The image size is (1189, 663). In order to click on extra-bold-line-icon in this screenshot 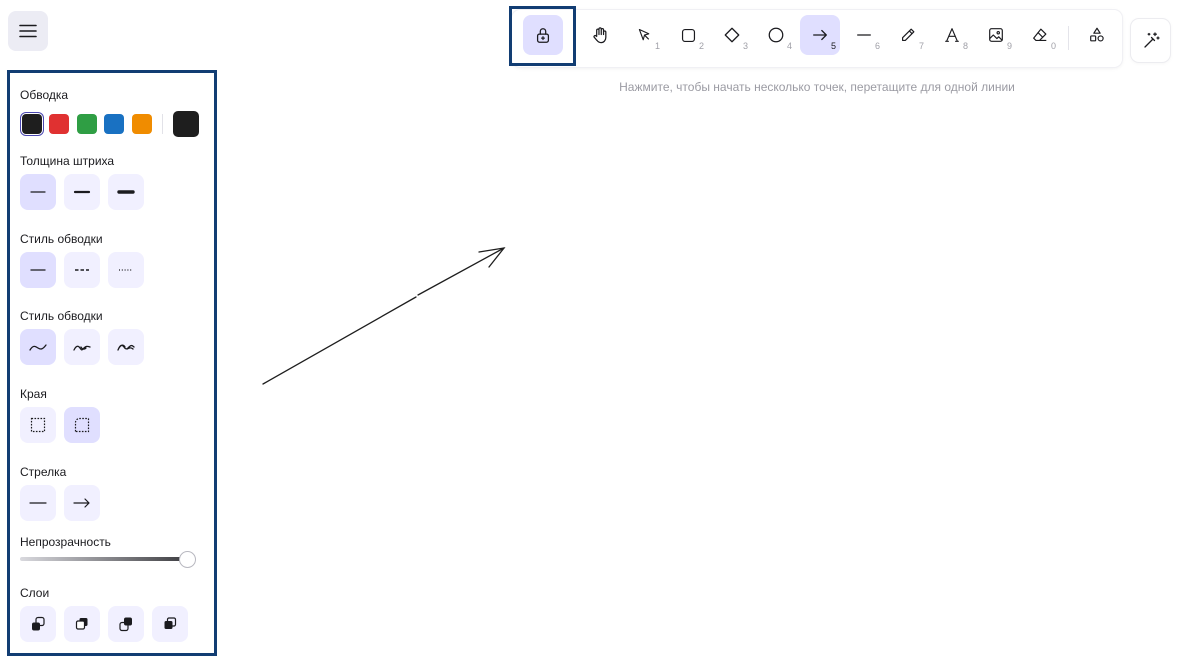, I will do `click(126, 192)`.